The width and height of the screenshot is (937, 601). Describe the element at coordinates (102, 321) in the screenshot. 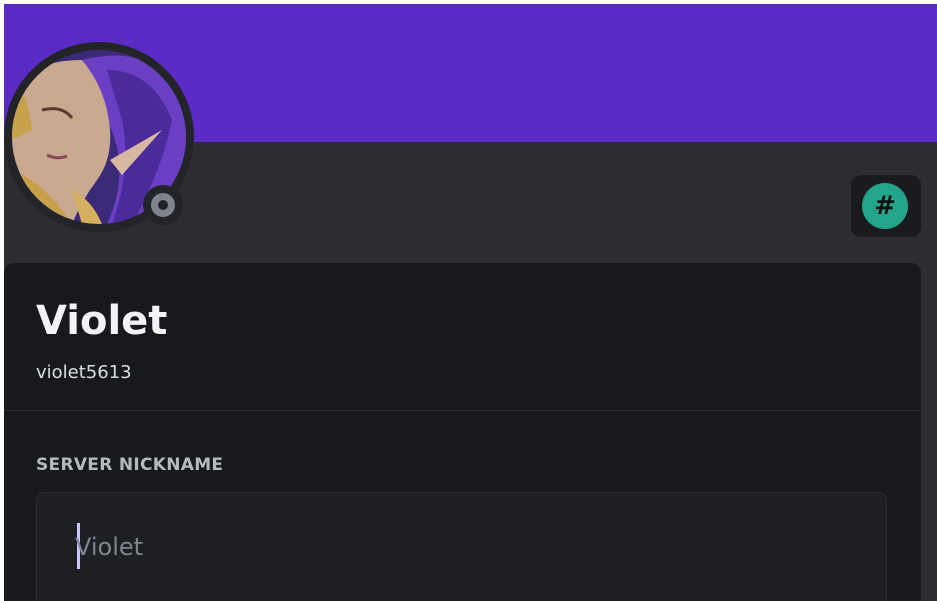

I see `display-name: Violet` at that location.